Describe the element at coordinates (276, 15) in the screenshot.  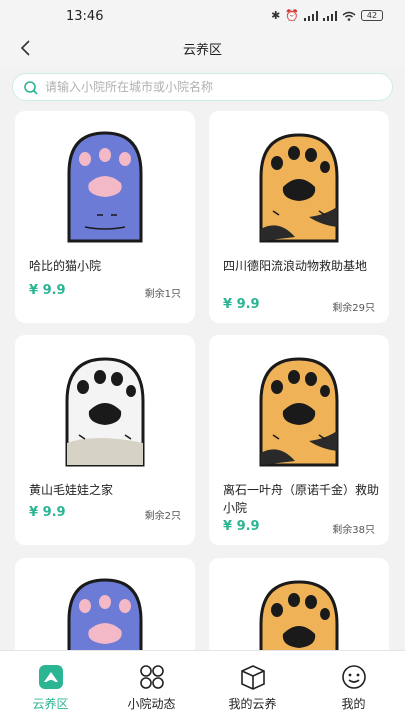
I see `bluetooth-icon: ✱` at that location.